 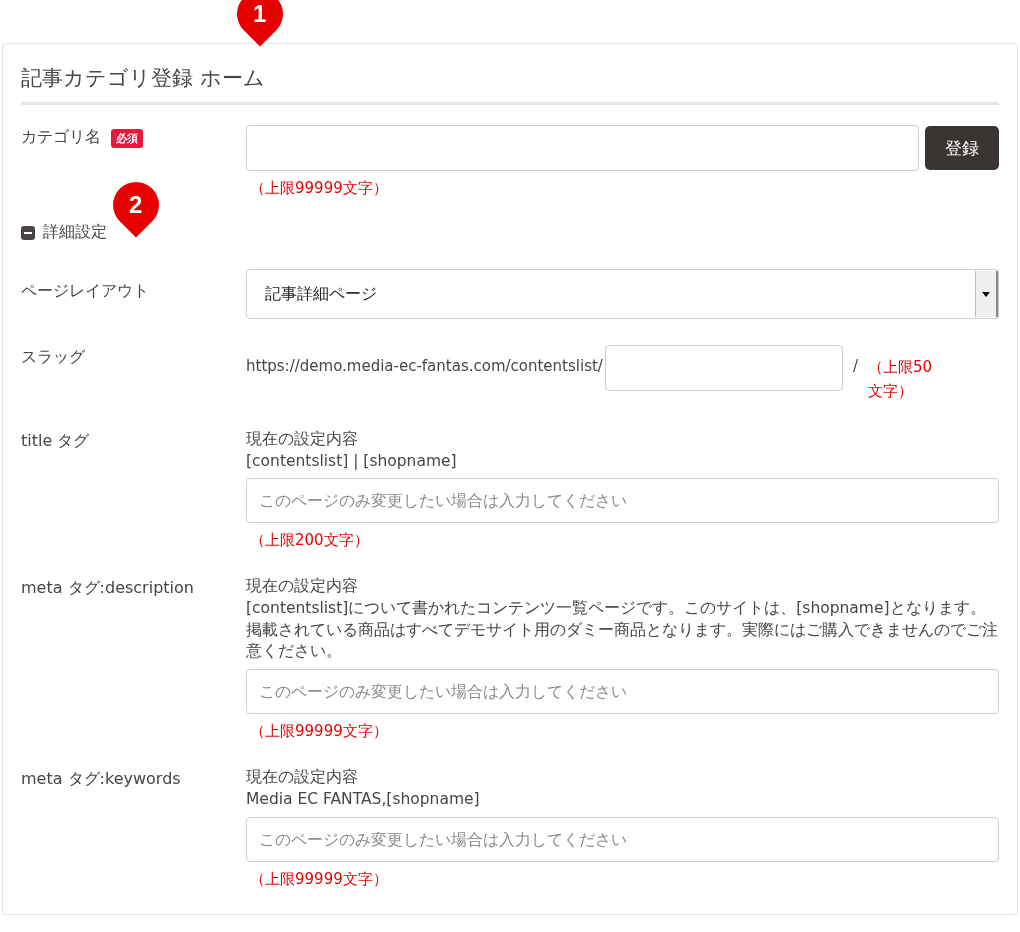 I want to click on url-suffix: /, so click(x=855, y=365).